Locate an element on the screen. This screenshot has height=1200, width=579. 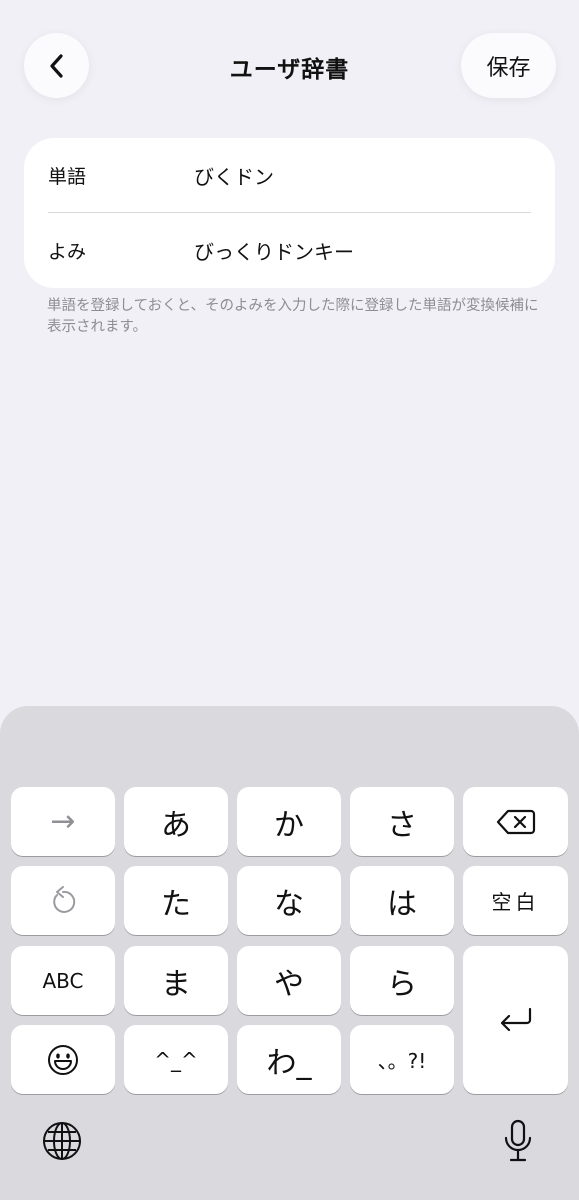
undo-icon is located at coordinates (63, 900).